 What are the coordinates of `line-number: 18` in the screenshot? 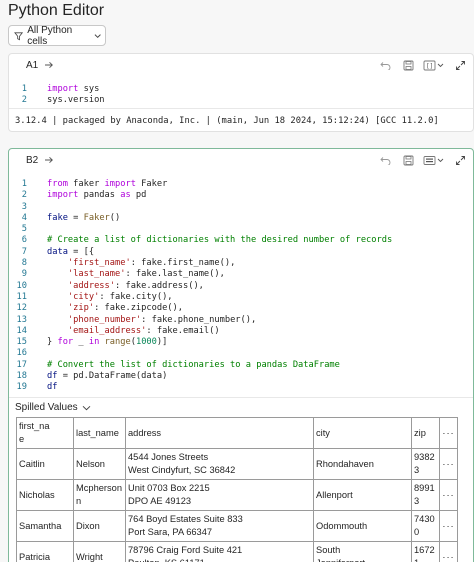 It's located at (21, 376).